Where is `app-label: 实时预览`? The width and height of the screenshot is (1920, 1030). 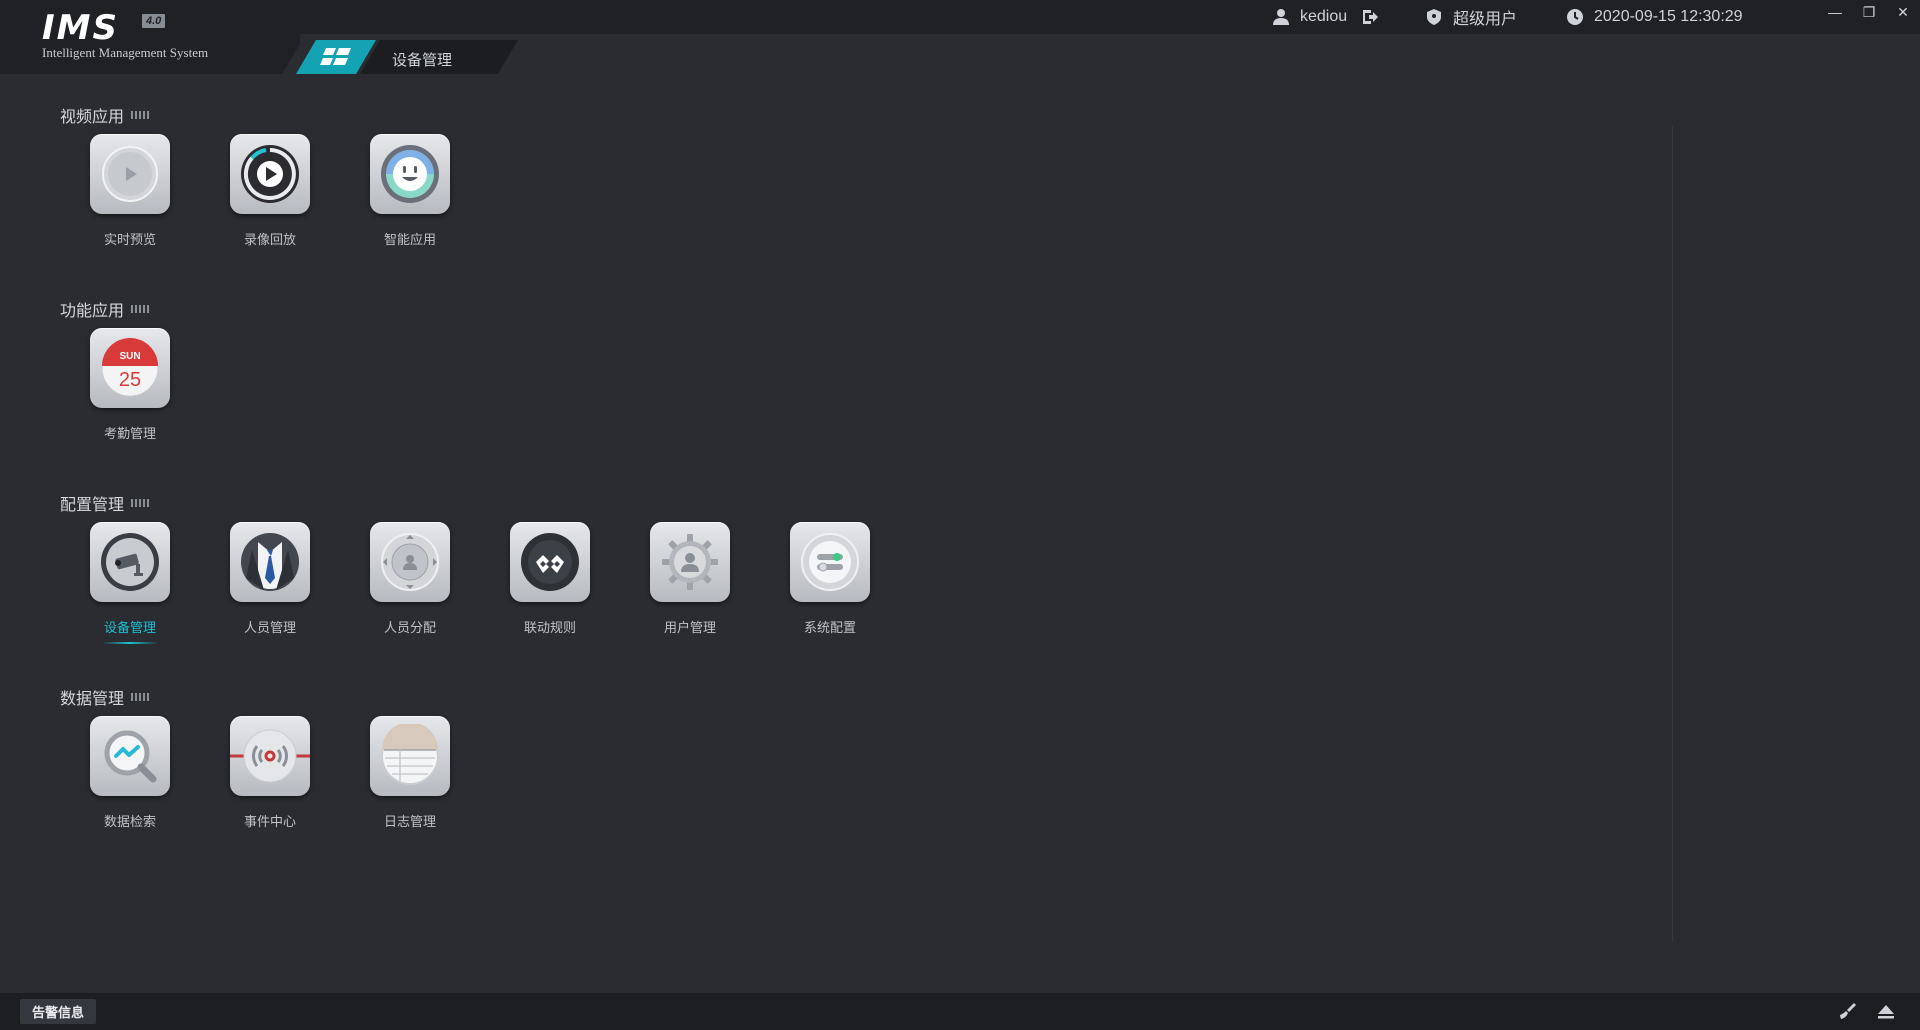
app-label: 实时预览 is located at coordinates (129, 239).